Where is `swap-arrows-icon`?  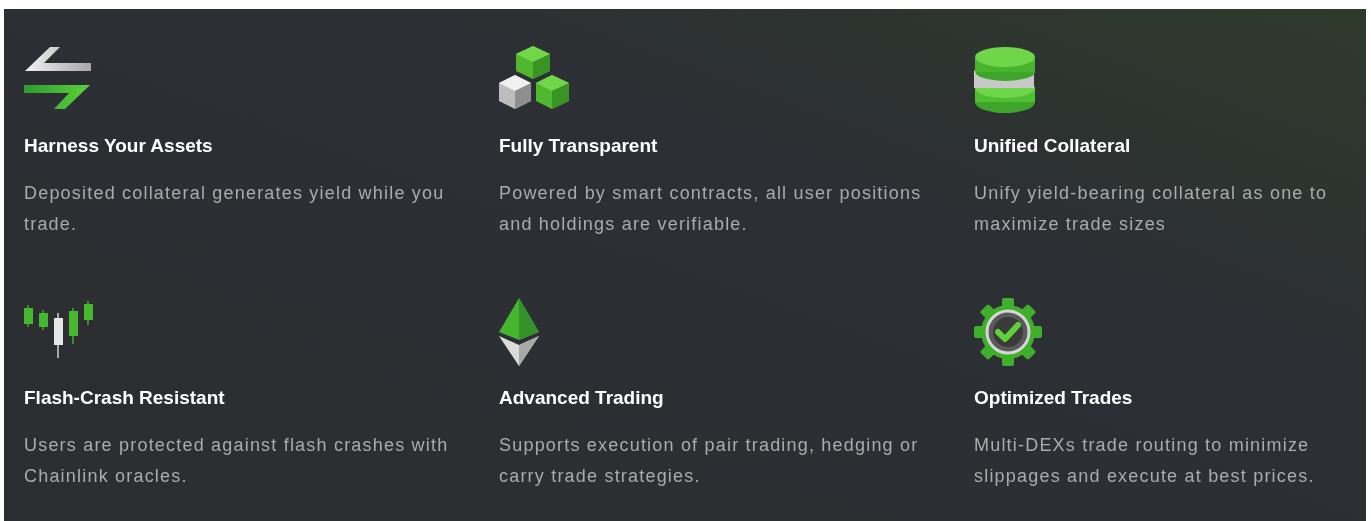
swap-arrows-icon is located at coordinates (58, 78).